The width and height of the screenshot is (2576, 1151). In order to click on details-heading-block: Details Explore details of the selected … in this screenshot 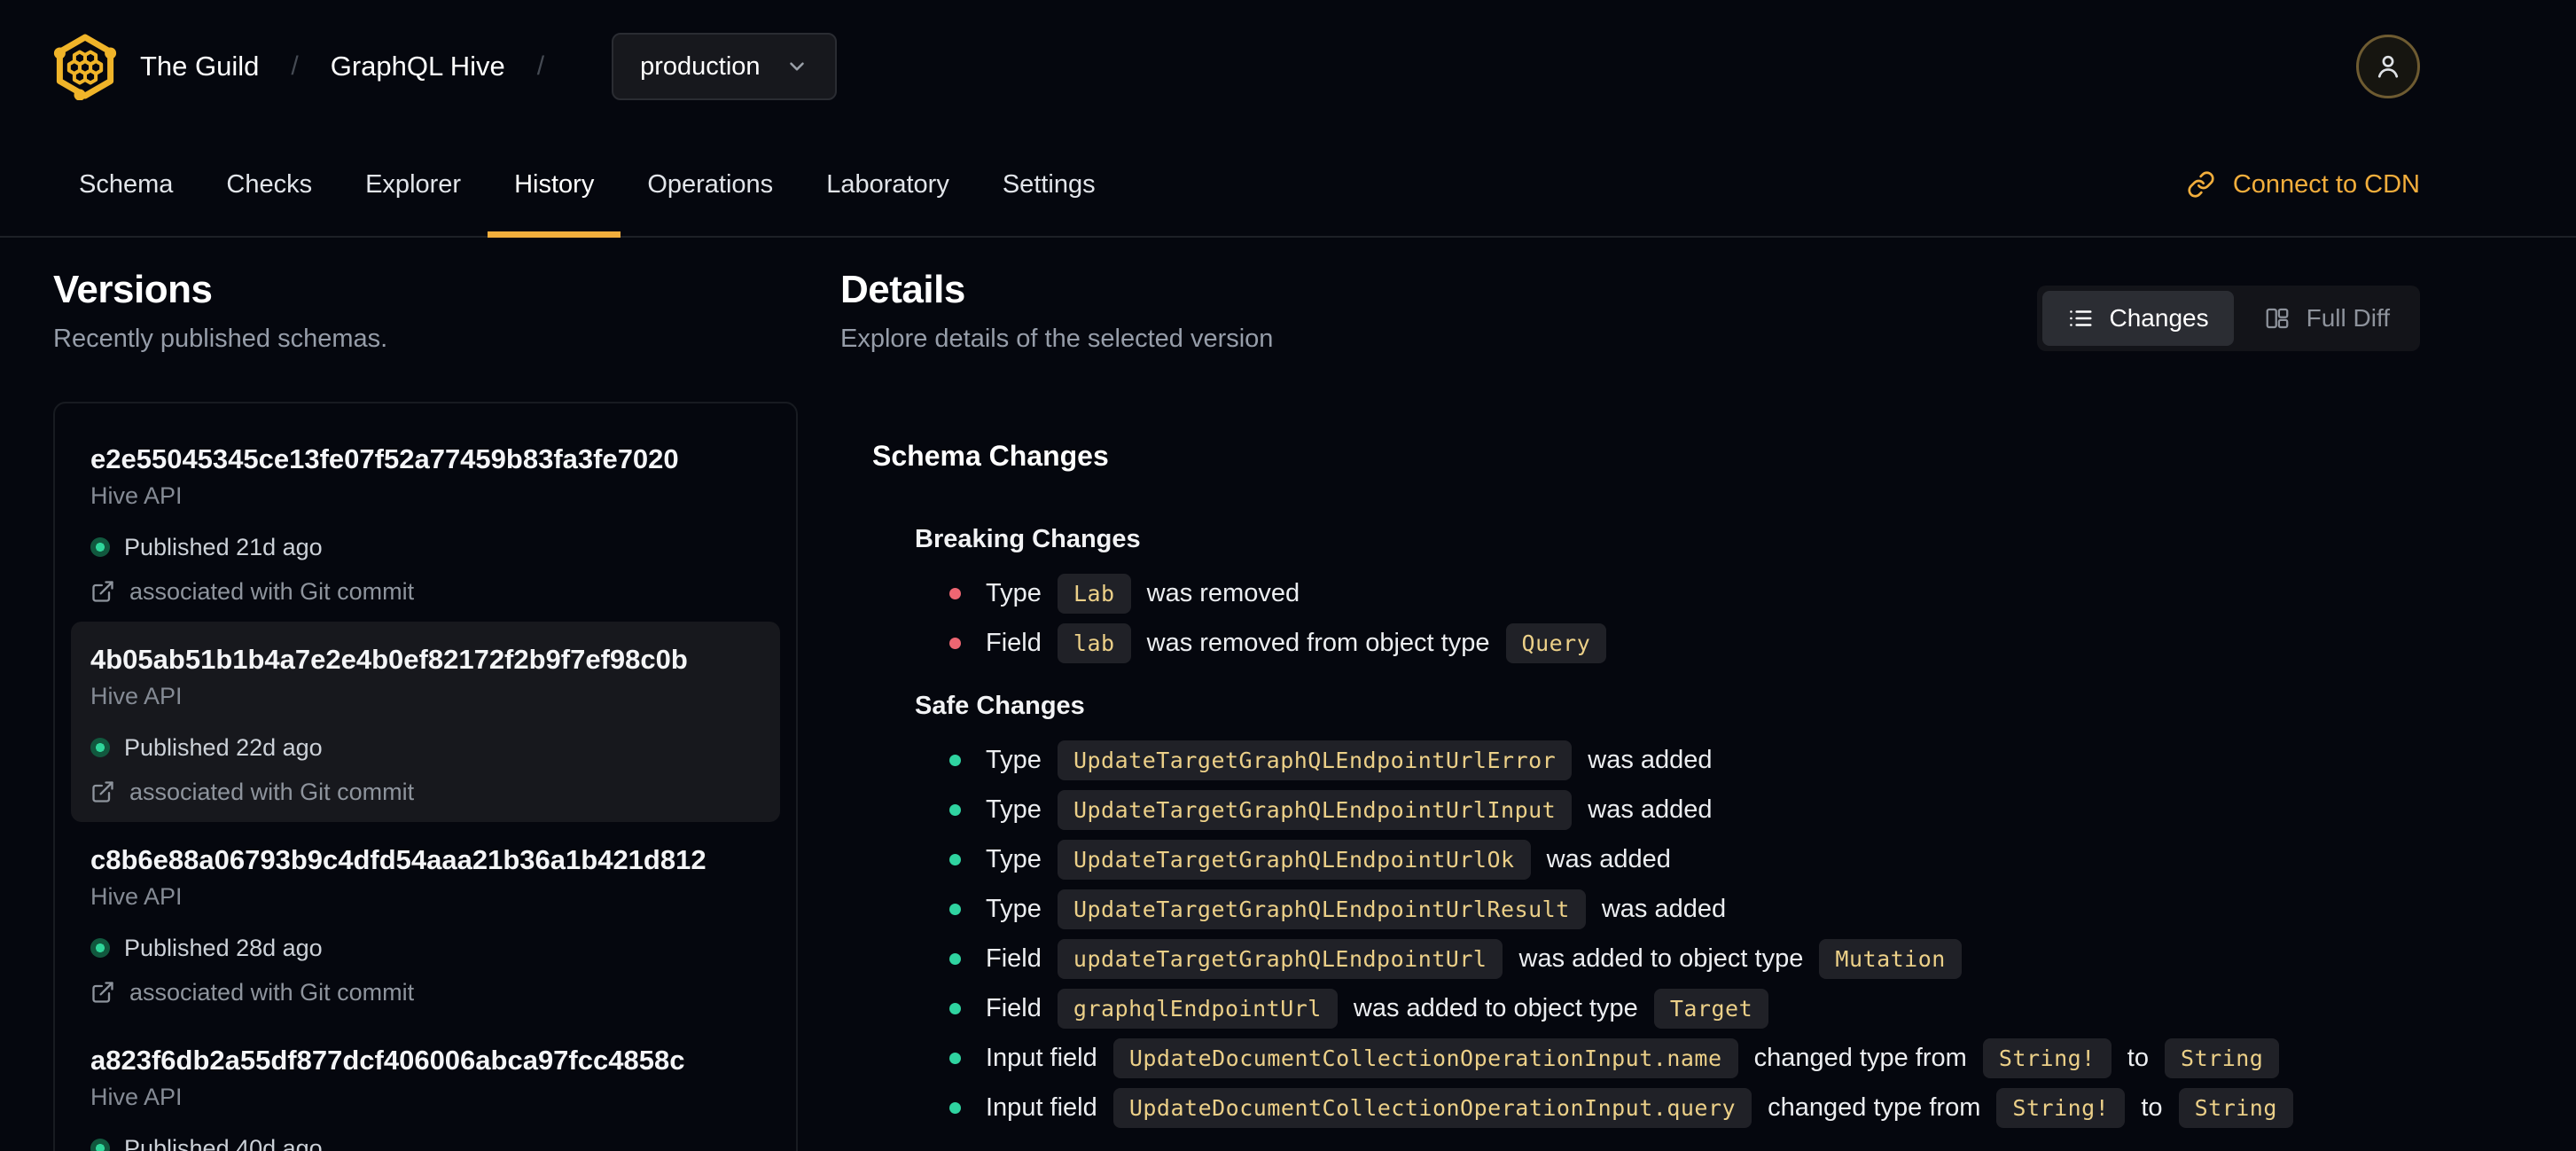, I will do `click(1056, 311)`.